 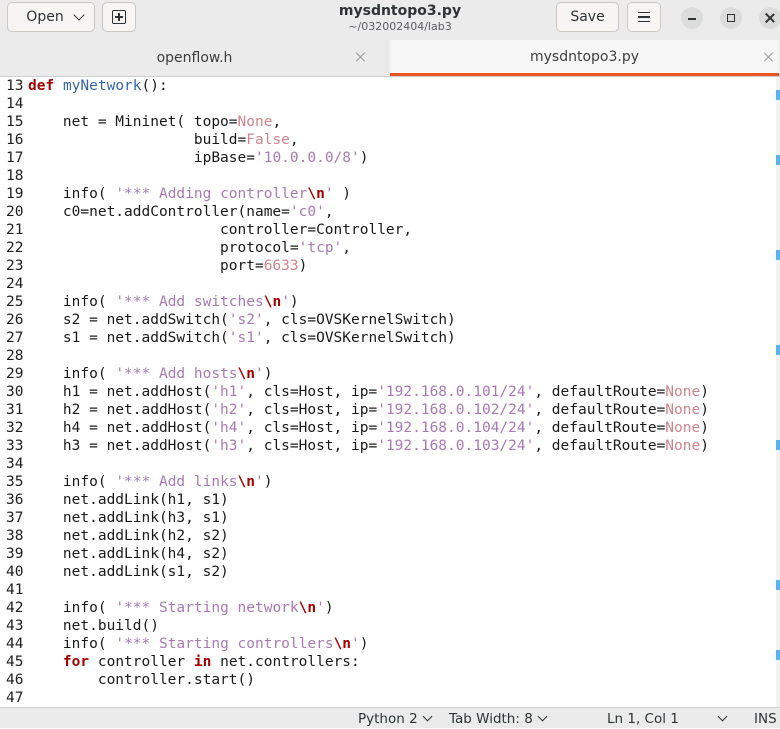 I want to click on code-token: port=, so click(x=146, y=266).